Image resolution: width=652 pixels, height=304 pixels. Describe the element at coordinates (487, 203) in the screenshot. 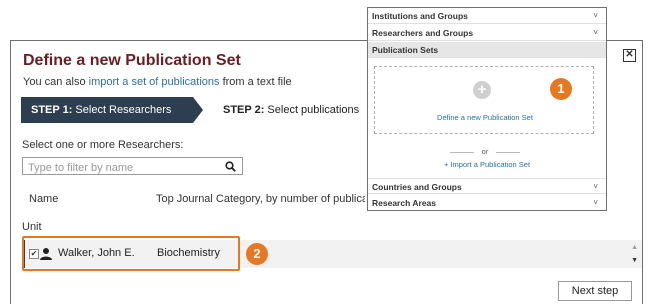

I see `panel-item-research-areas: Research Areas ˅` at that location.